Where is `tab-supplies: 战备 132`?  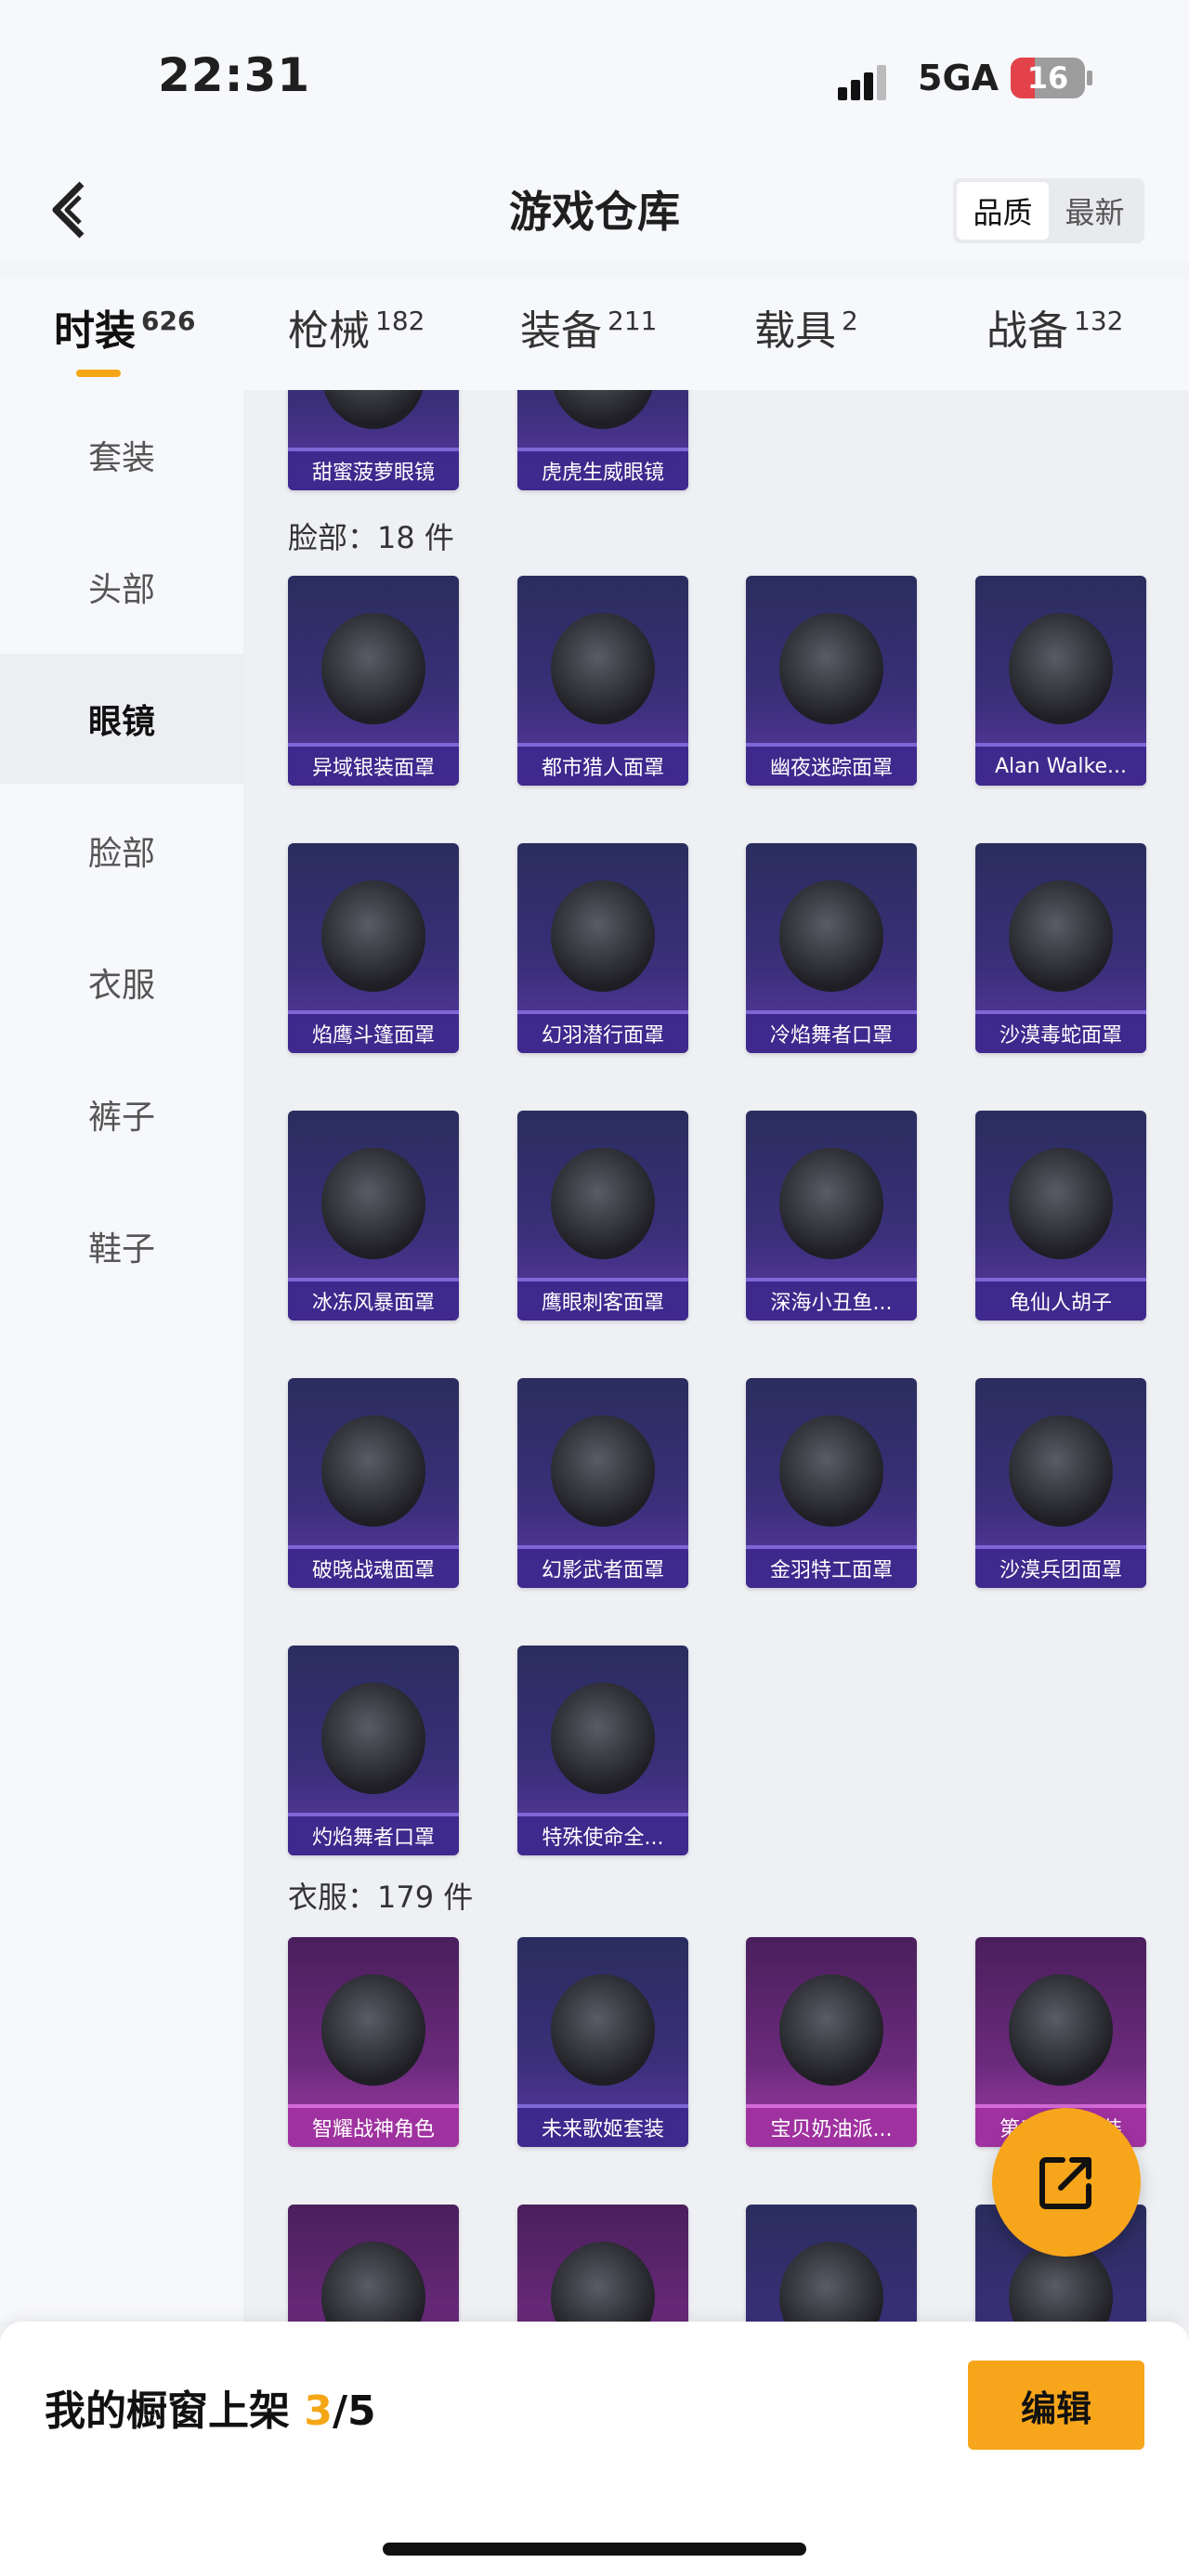 tab-supplies: 战备 132 is located at coordinates (1054, 327).